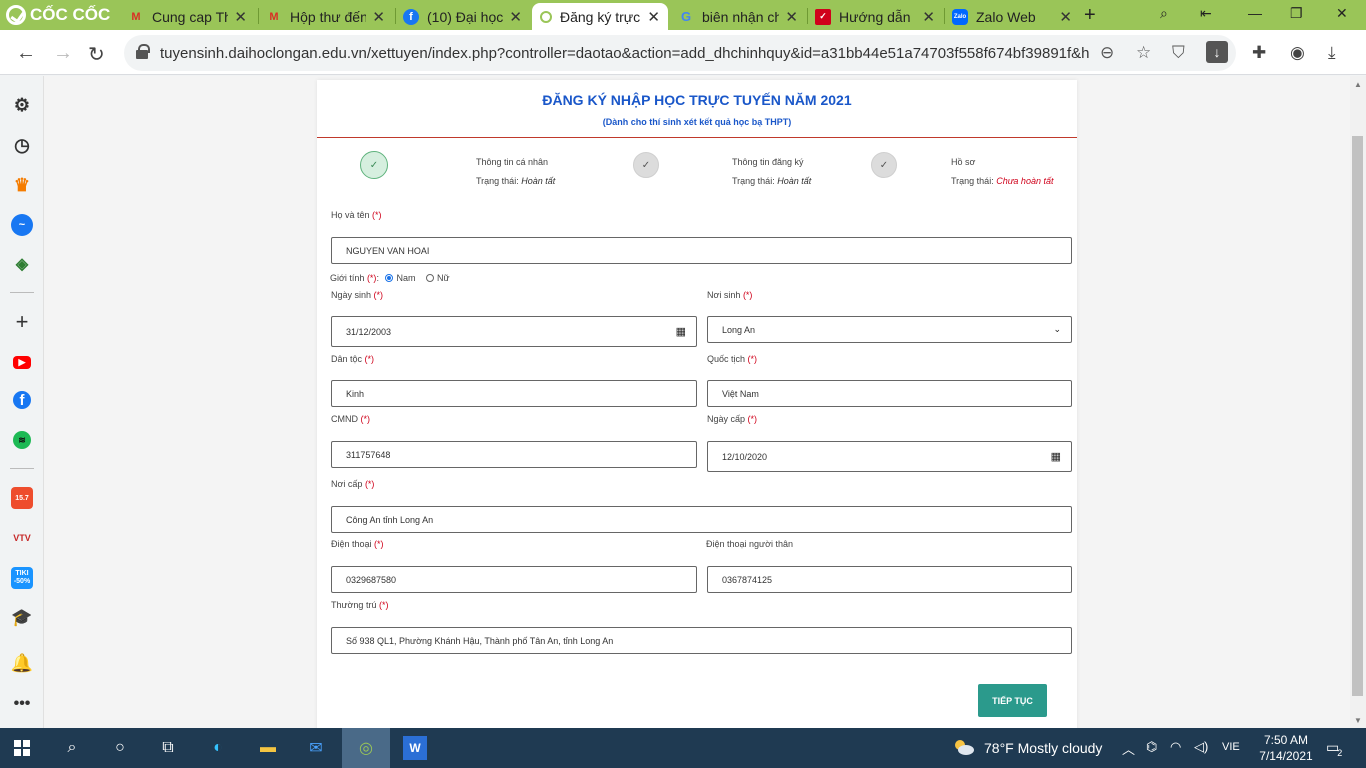 The height and width of the screenshot is (768, 1366). I want to click on cloud-icon, so click(964, 747).